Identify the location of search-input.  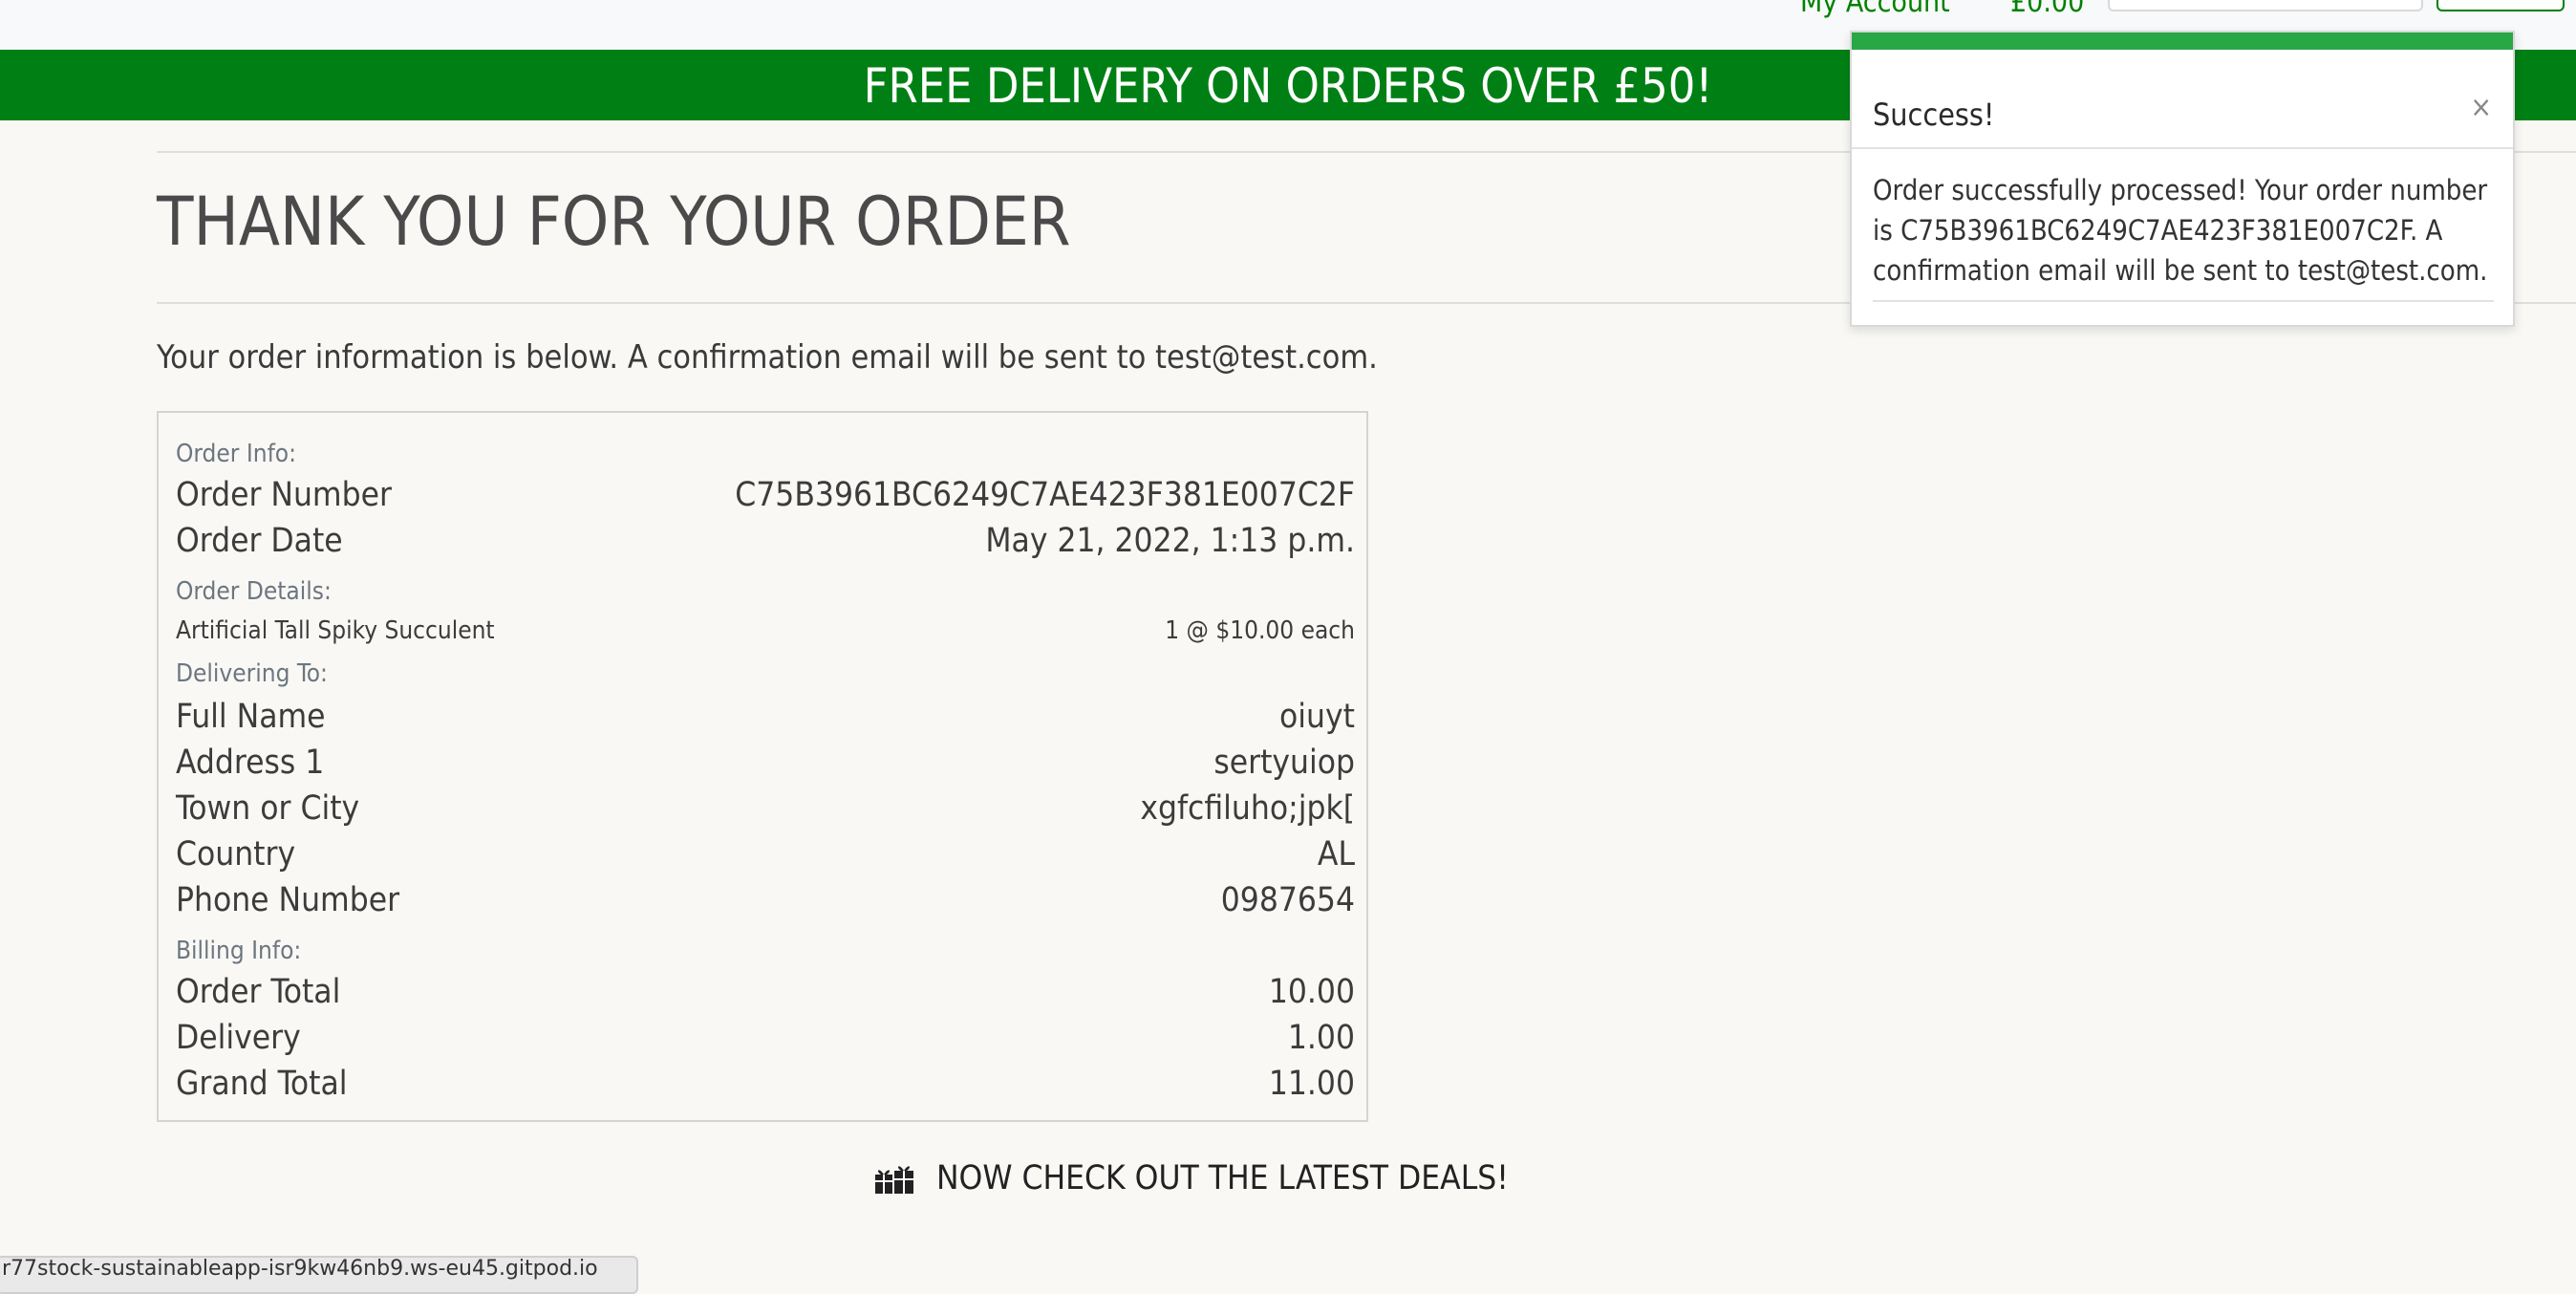
(2265, 5).